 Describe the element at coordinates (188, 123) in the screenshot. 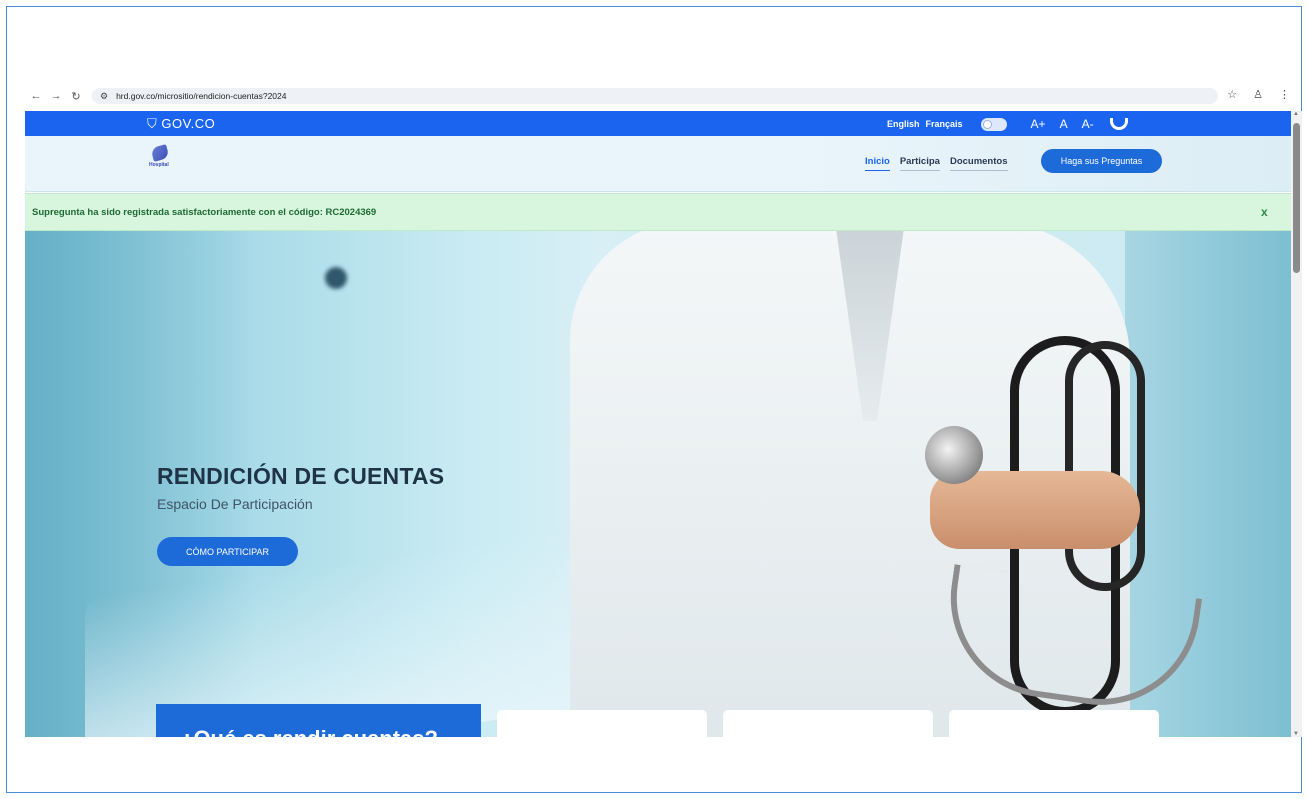

I see `gov-logo-text: GOV.CO` at that location.